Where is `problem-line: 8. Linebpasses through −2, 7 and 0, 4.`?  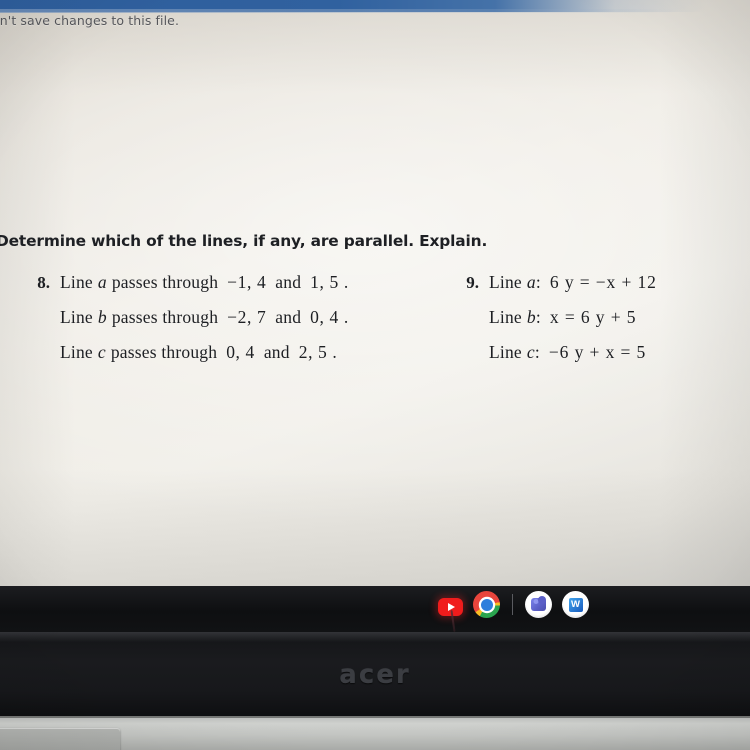 problem-line: 8. Linebpasses through −2, 7 and 0, 4. is located at coordinates (240, 317).